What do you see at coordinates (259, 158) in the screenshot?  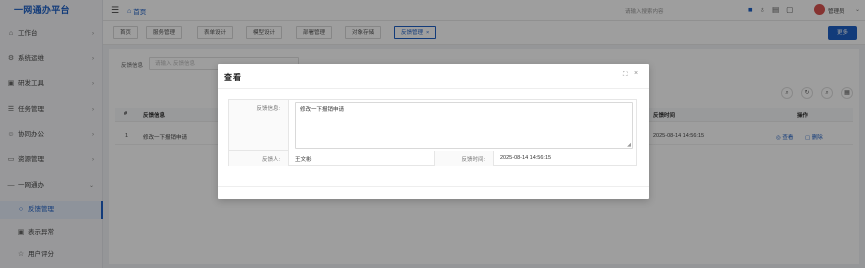 I see `person-label-cell: 反馈人:` at bounding box center [259, 158].